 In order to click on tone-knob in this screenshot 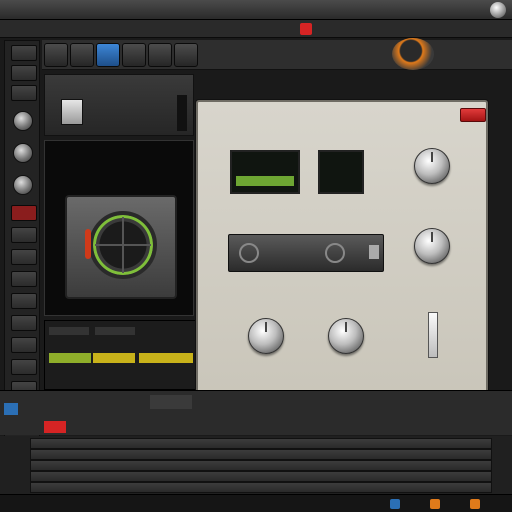, I will do `click(432, 246)`.